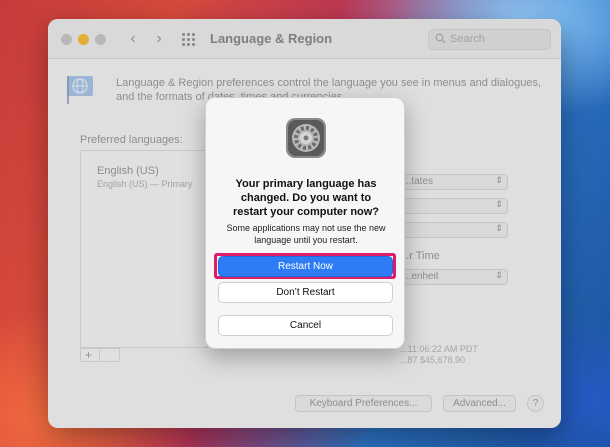 The width and height of the screenshot is (610, 447). What do you see at coordinates (305, 325) in the screenshot?
I see `cancel-button: Cancel` at bounding box center [305, 325].